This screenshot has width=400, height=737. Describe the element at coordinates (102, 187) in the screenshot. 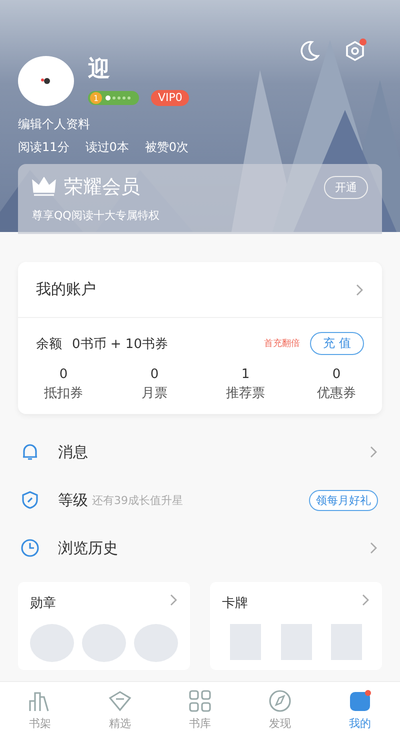

I see `membership-title: 荣耀会员` at that location.